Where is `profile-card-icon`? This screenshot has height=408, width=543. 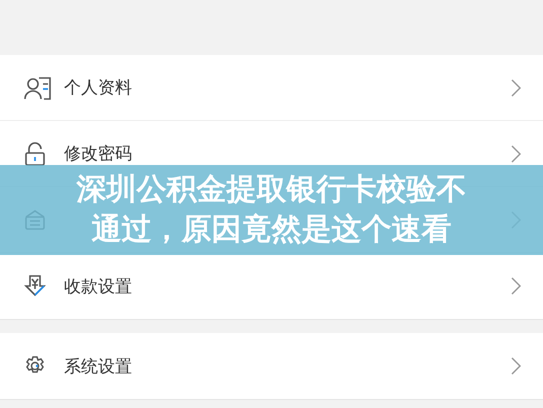 profile-card-icon is located at coordinates (38, 88).